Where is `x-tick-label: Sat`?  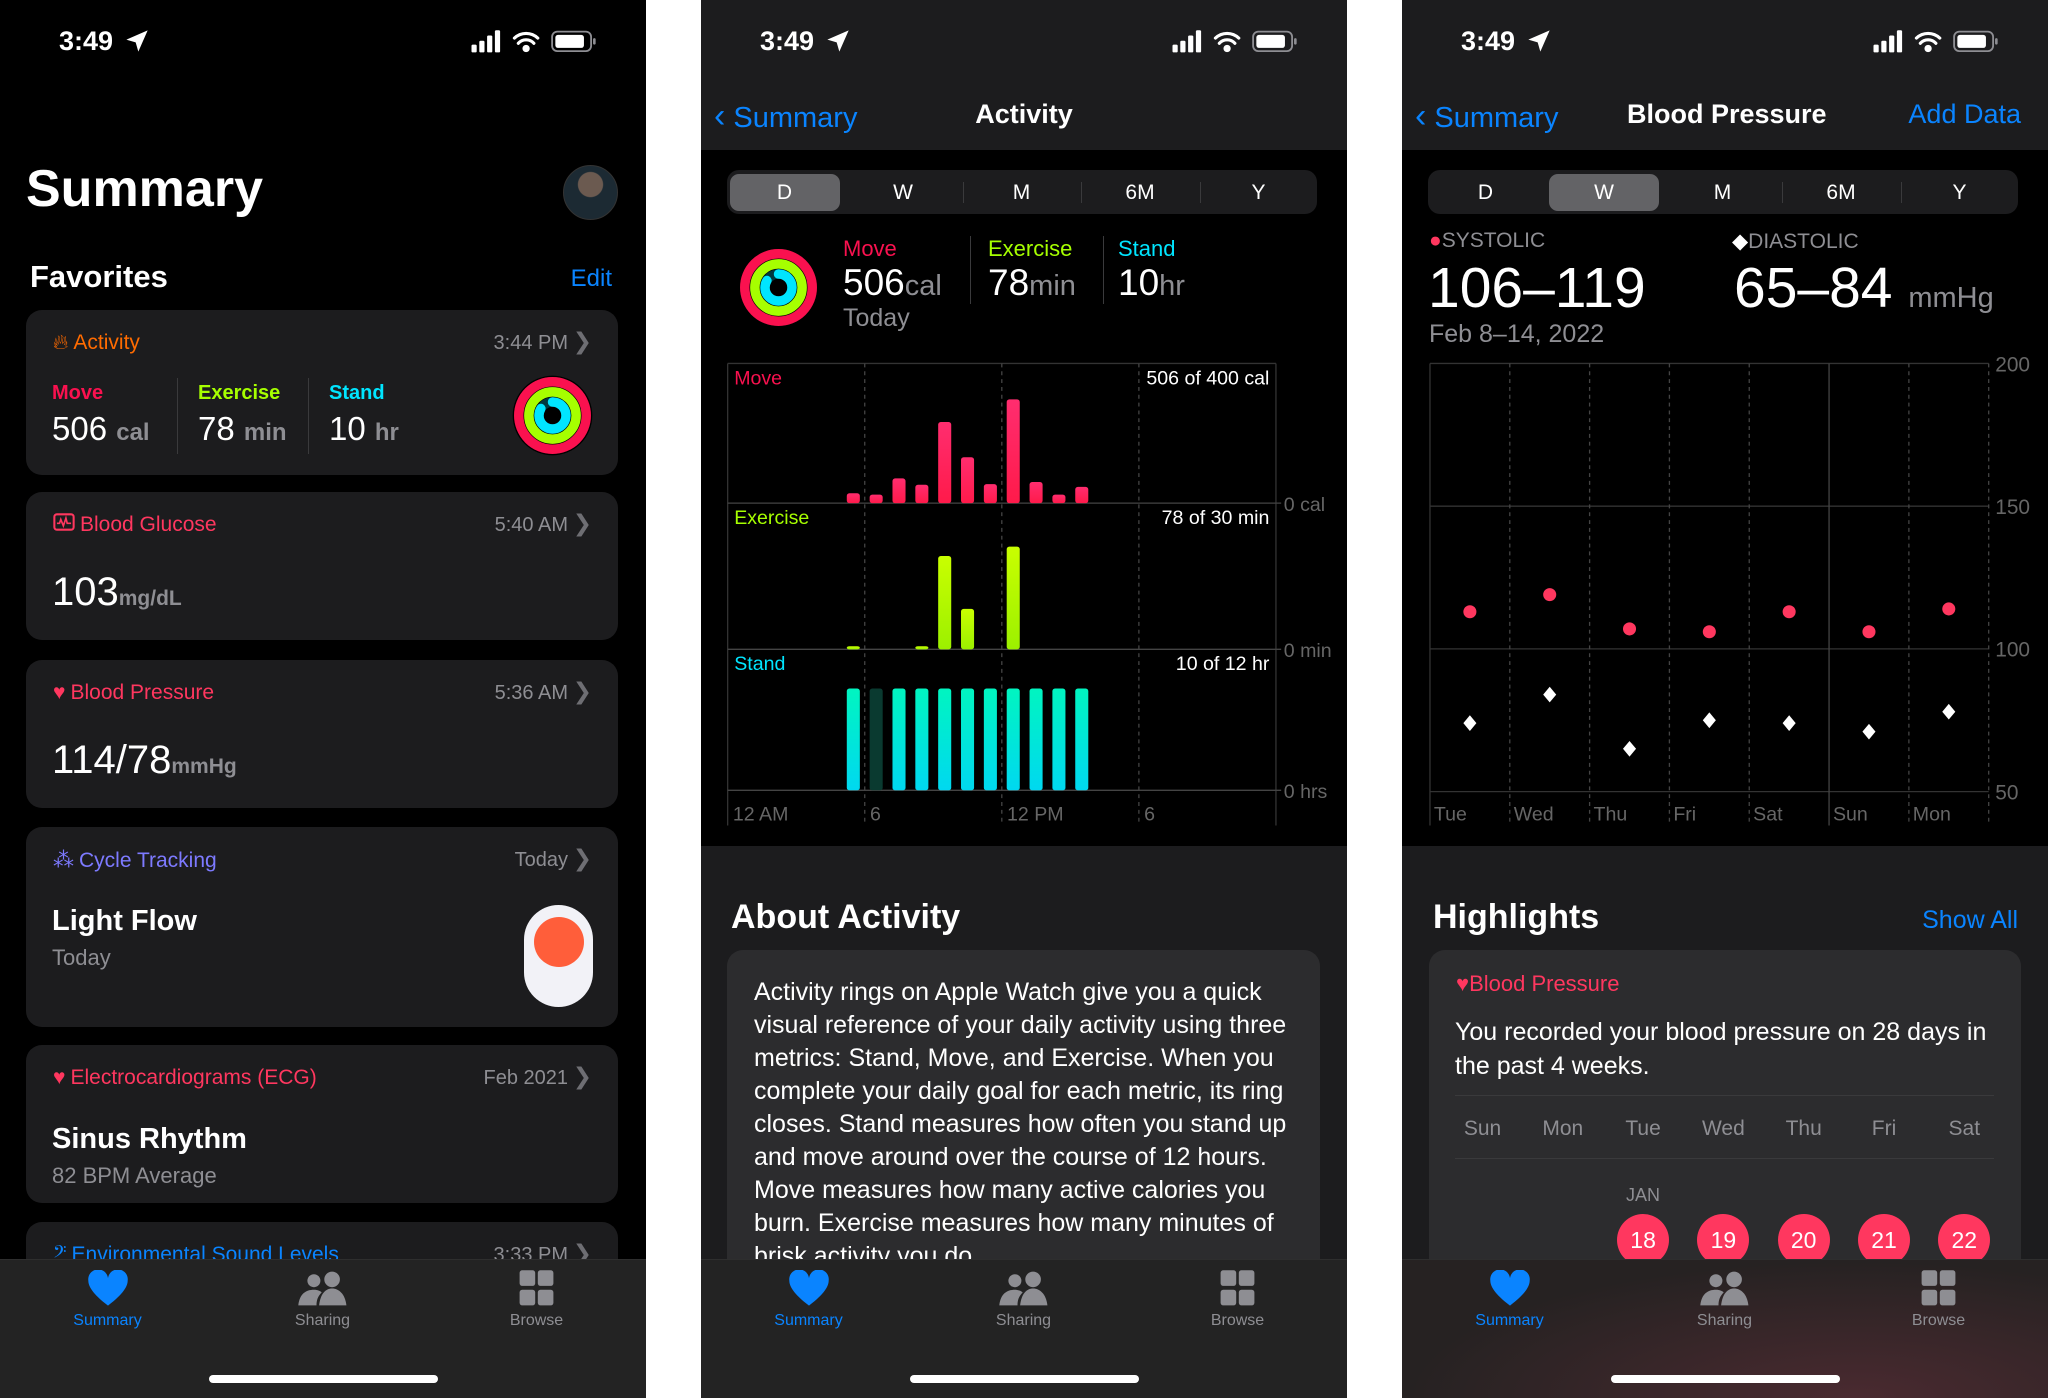
x-tick-label: Sat is located at coordinates (1768, 814).